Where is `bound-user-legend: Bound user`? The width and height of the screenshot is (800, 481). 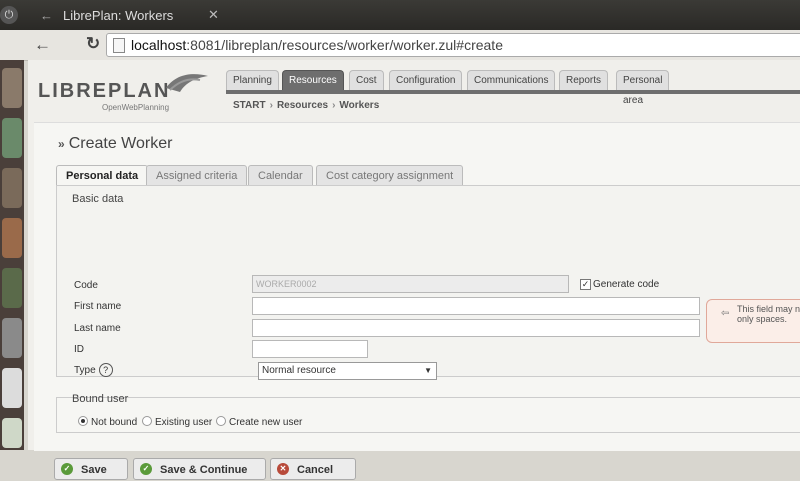 bound-user-legend: Bound user is located at coordinates (100, 399).